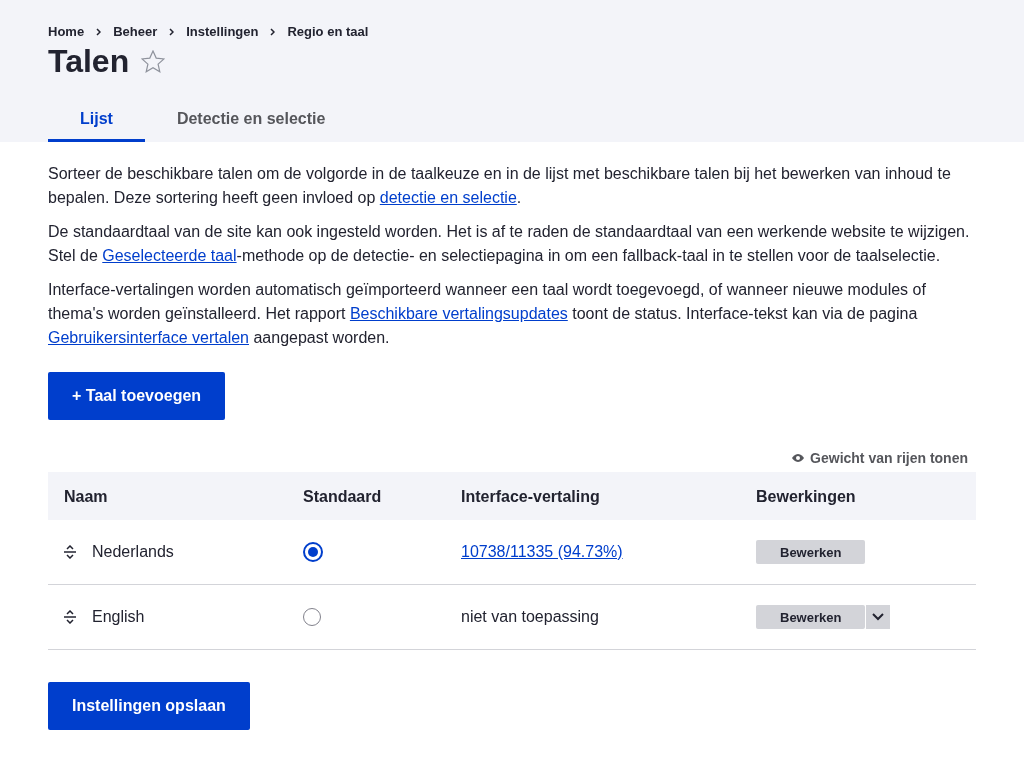  What do you see at coordinates (328, 31) in the screenshot?
I see `breadcrumb-link: Regio en taal` at bounding box center [328, 31].